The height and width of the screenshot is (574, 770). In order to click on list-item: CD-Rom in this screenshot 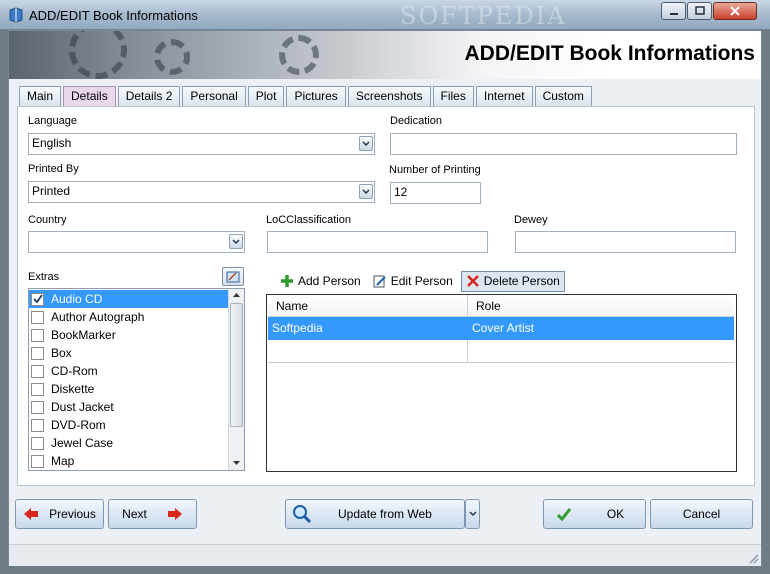, I will do `click(129, 371)`.